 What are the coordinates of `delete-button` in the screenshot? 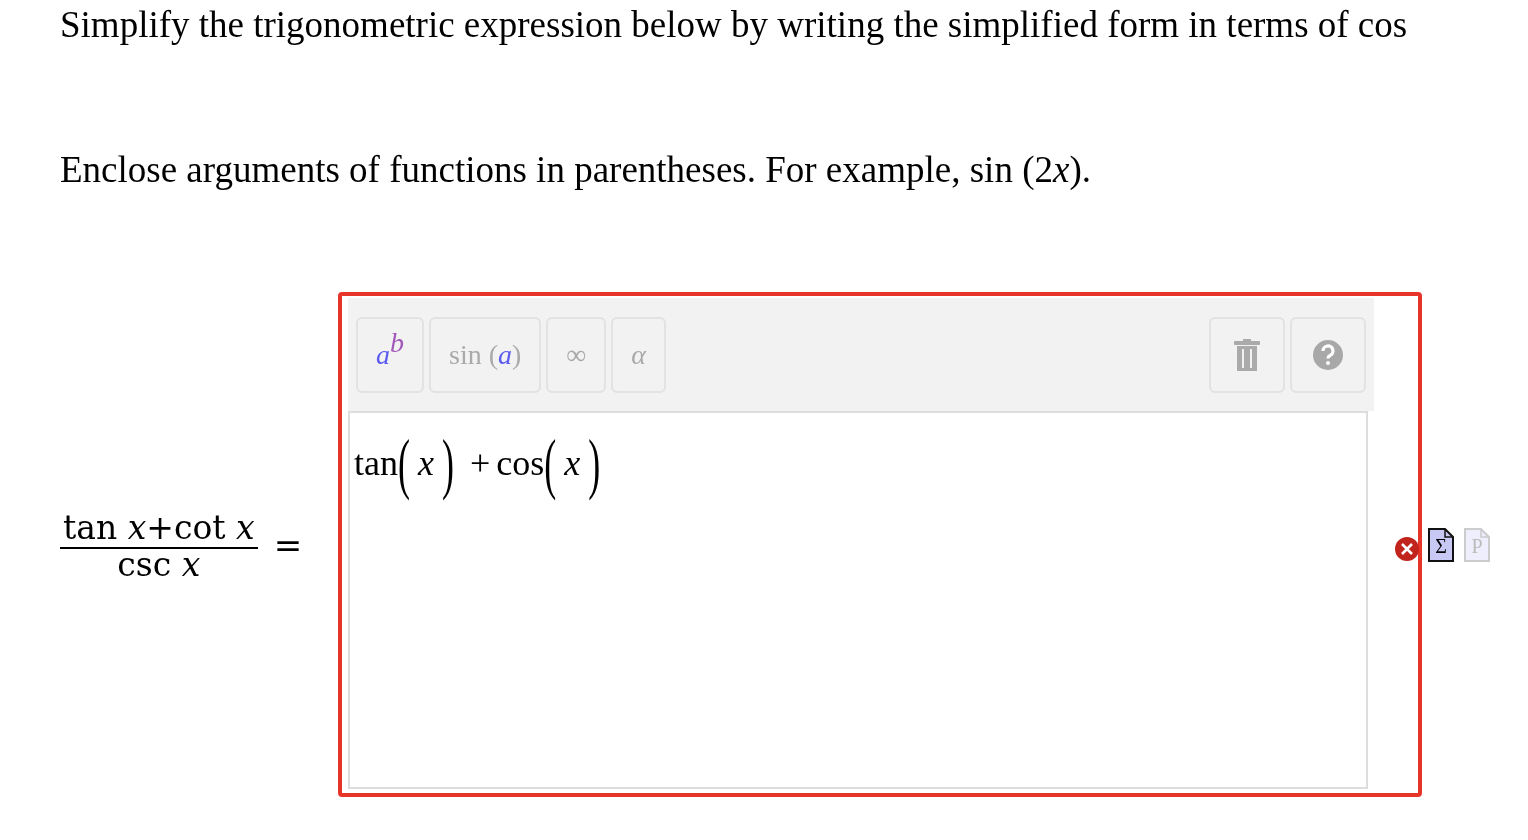 It's located at (1247, 354).